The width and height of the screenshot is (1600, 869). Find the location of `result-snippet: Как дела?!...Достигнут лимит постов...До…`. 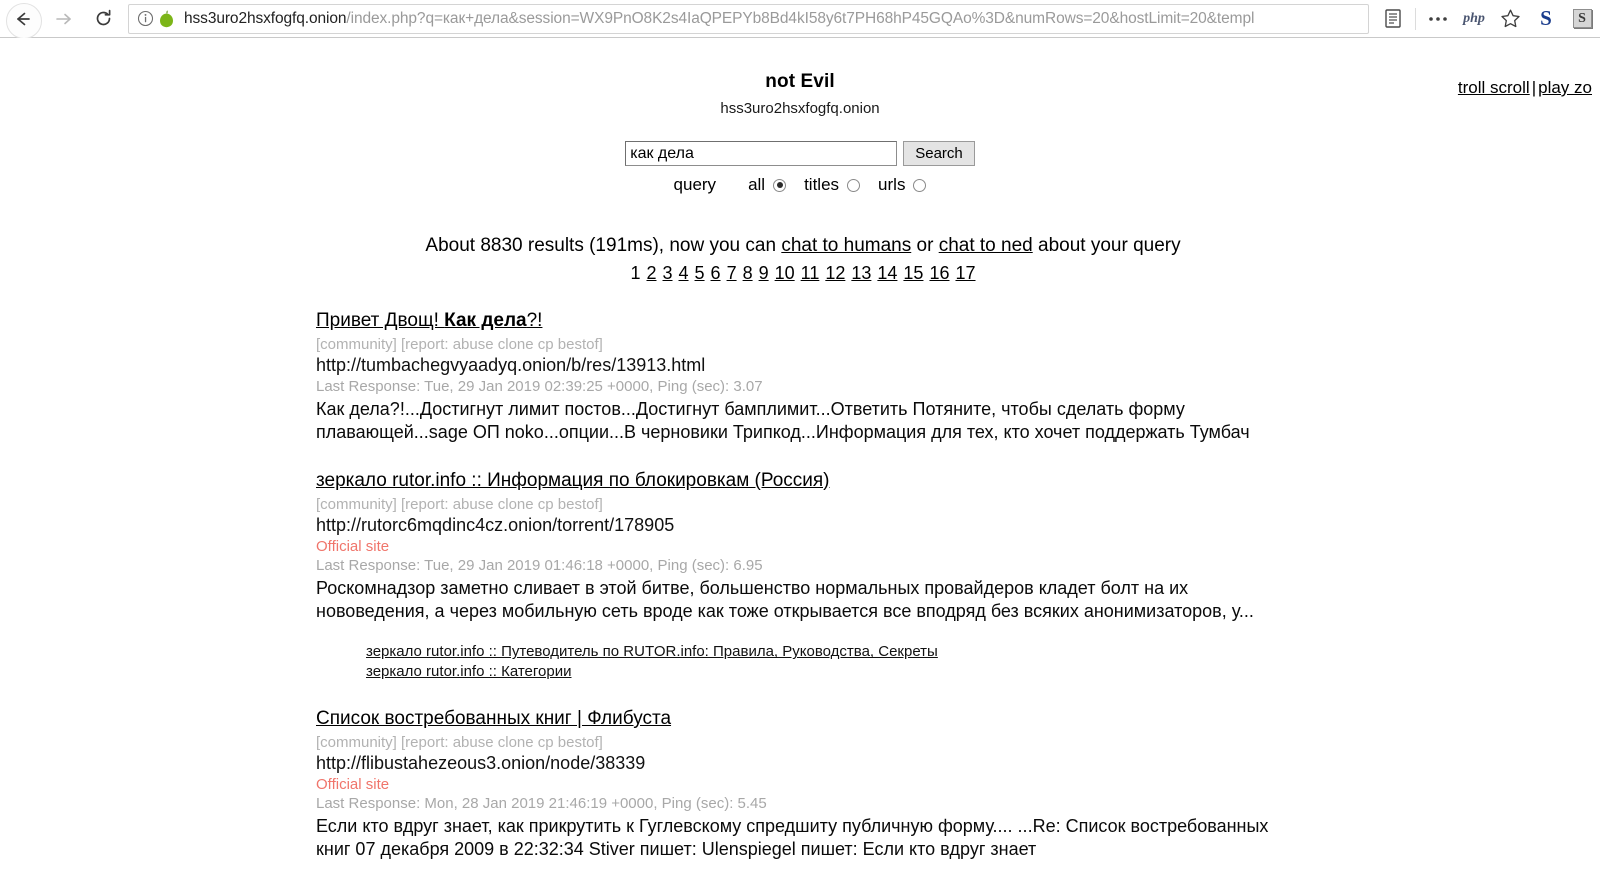

result-snippet: Как дела?!...Достигнут лимит постов...До… is located at coordinates (783, 420).